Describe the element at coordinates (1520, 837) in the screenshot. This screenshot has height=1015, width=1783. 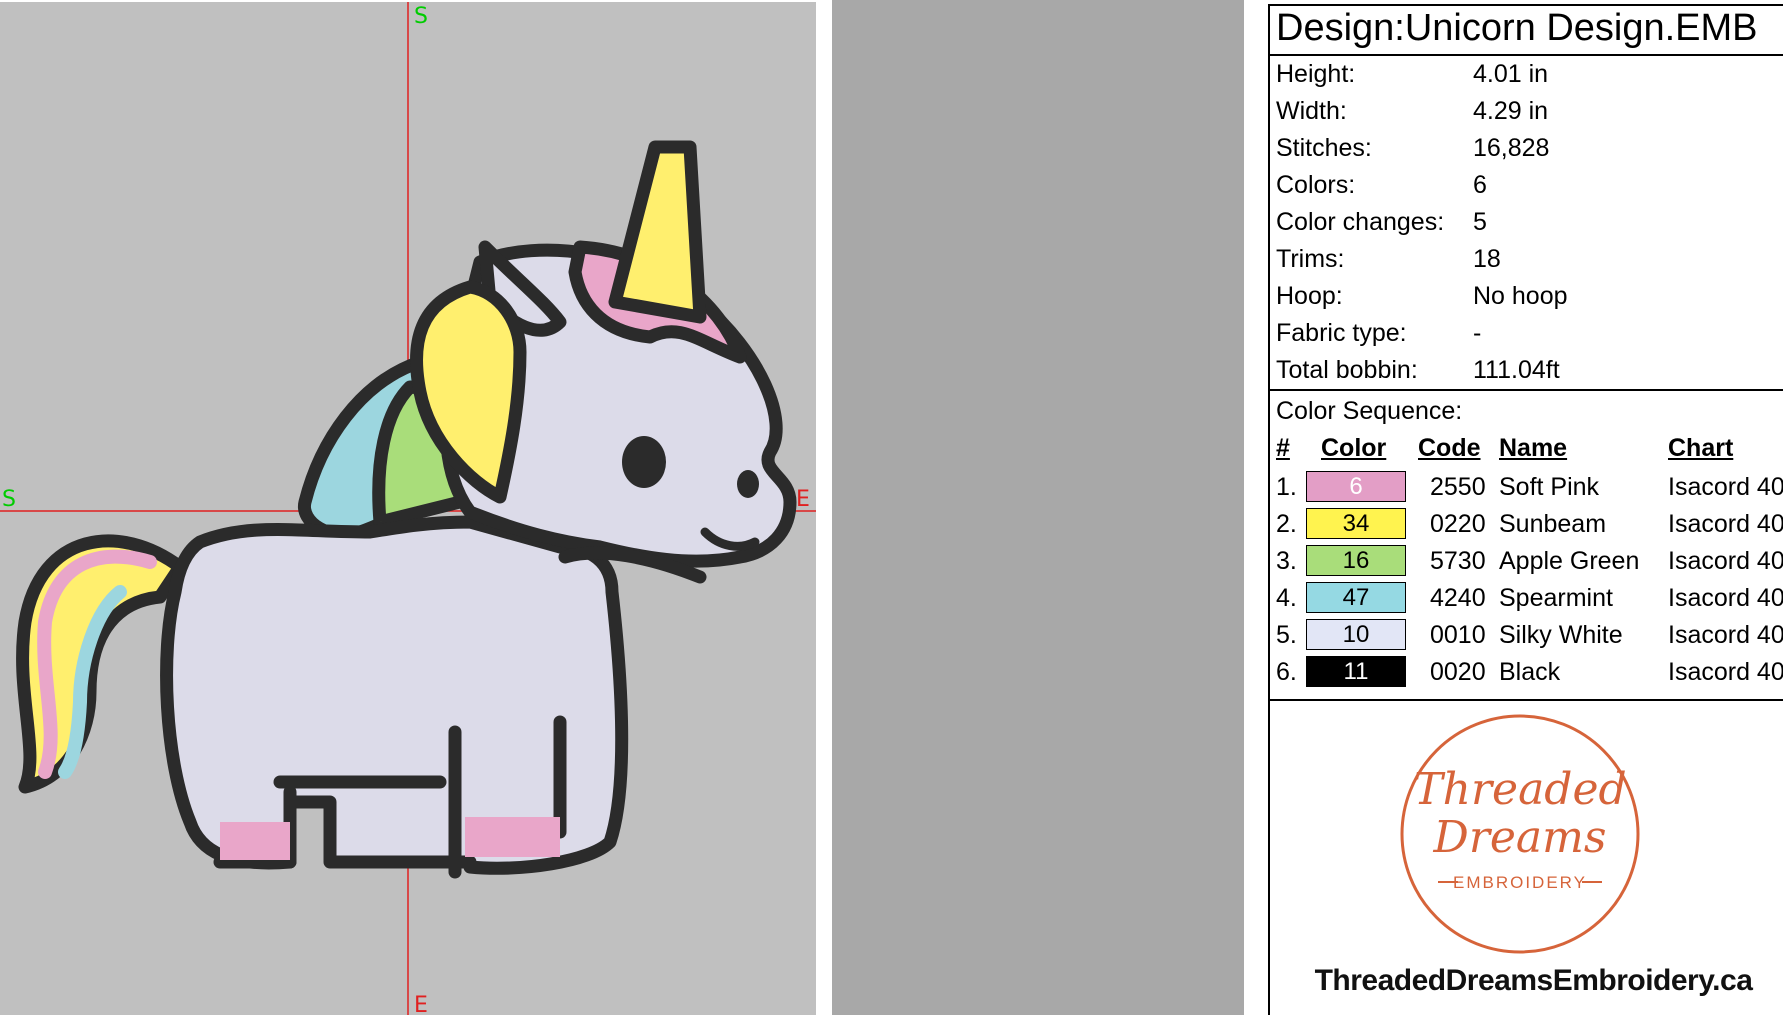
I see `logo-text-dreams: Dreams` at that location.